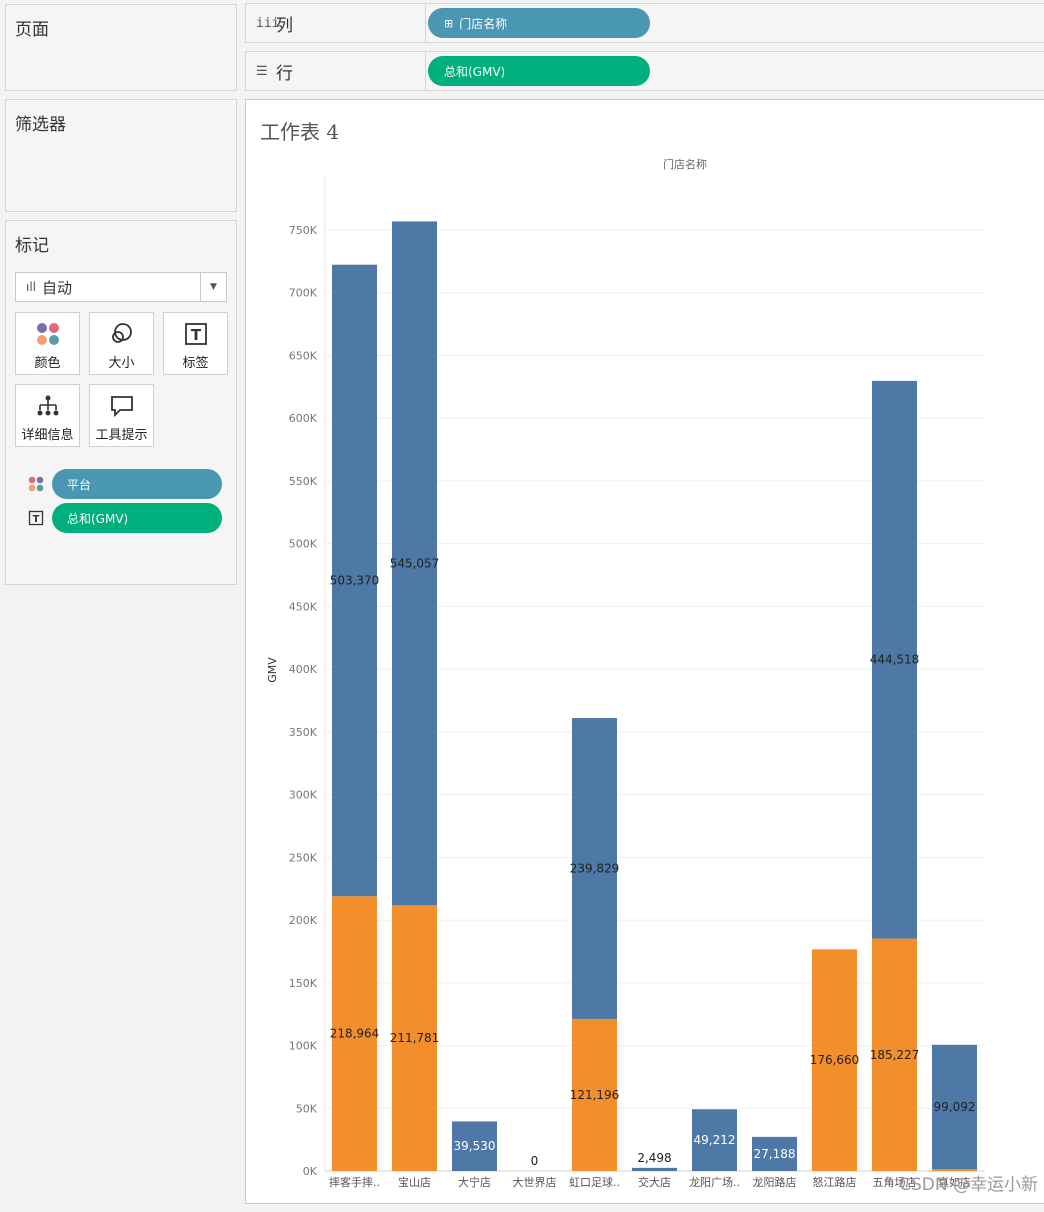  What do you see at coordinates (415, 563) in the screenshot?
I see `data-label: 545,057` at bounding box center [415, 563].